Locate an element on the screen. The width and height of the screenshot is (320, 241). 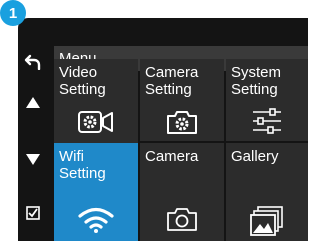
down-arrow-icon is located at coordinates (33, 159).